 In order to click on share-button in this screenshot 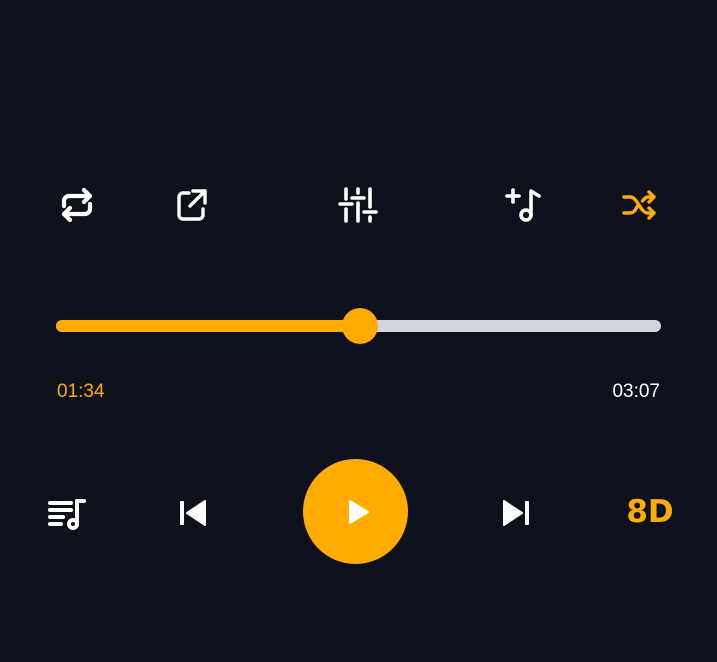, I will do `click(191, 205)`.